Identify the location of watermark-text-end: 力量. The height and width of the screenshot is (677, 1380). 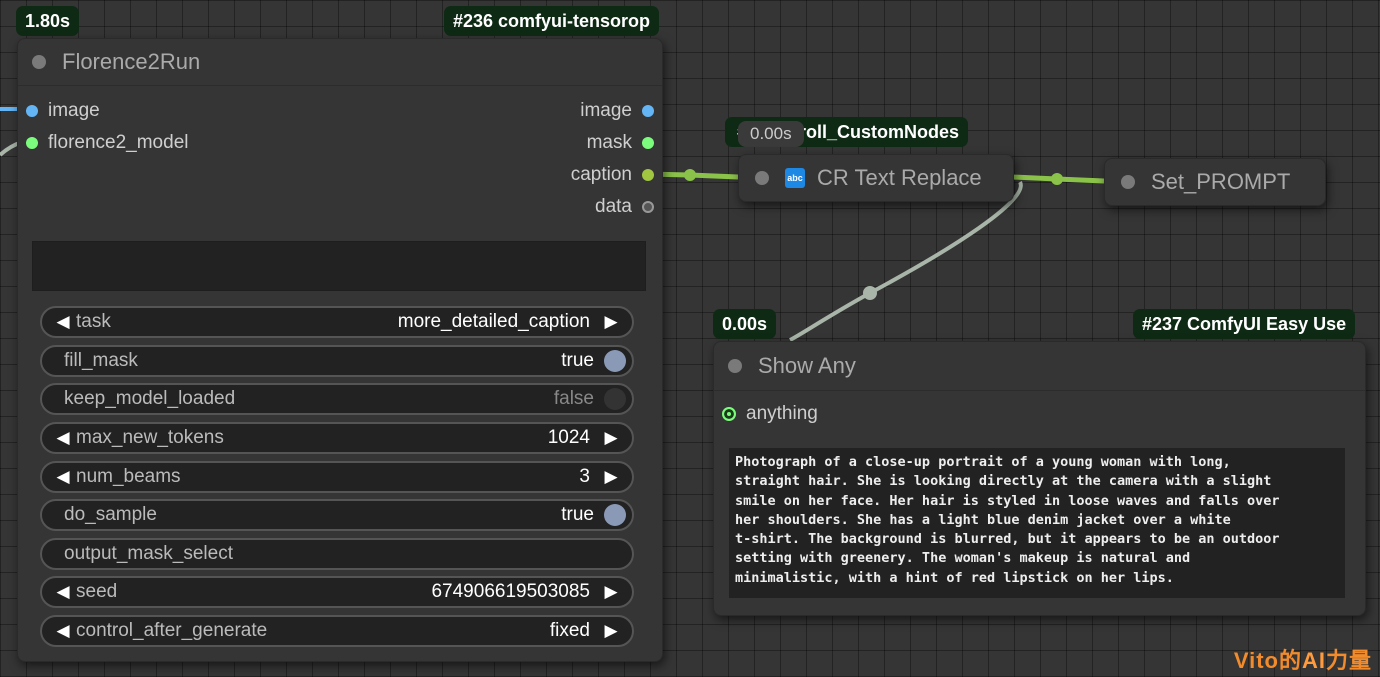
(1348, 660).